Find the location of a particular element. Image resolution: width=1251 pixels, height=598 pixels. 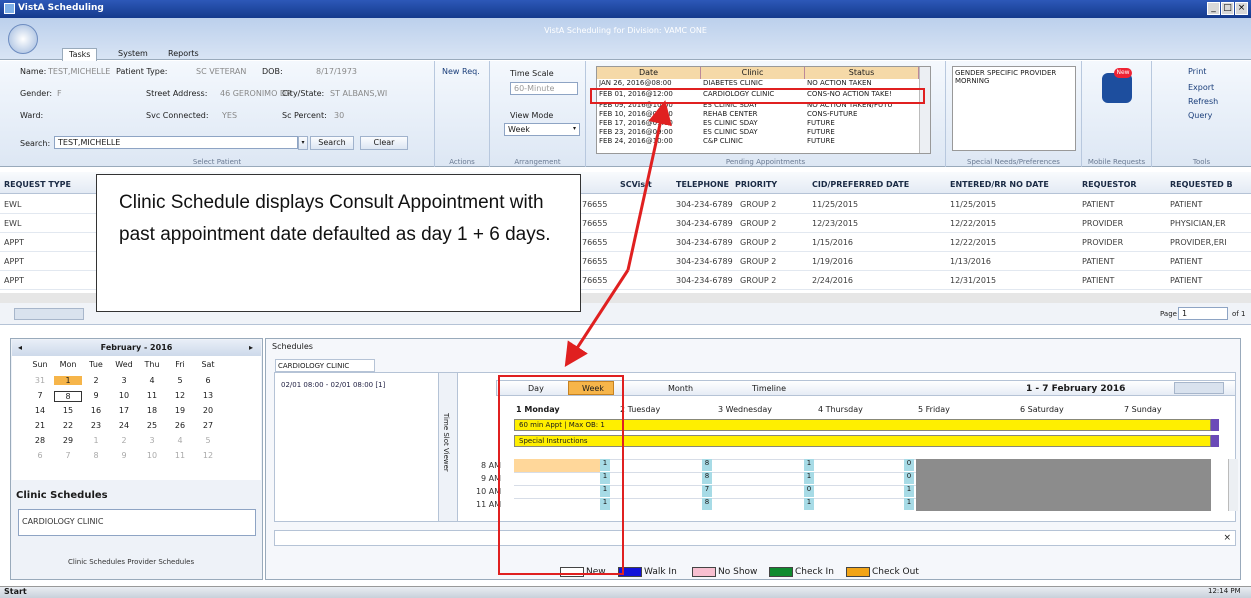

search-dropdown-button: ▾ is located at coordinates (303, 143).